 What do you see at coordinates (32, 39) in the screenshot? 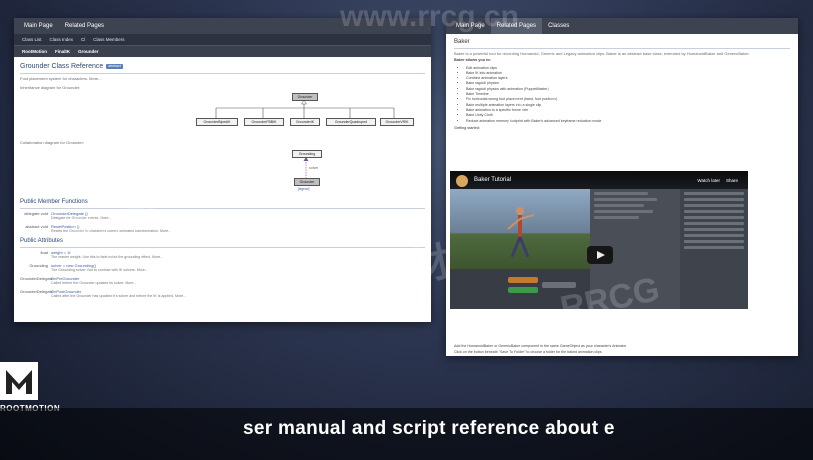
I see `tab-class-list: Class List` at bounding box center [32, 39].